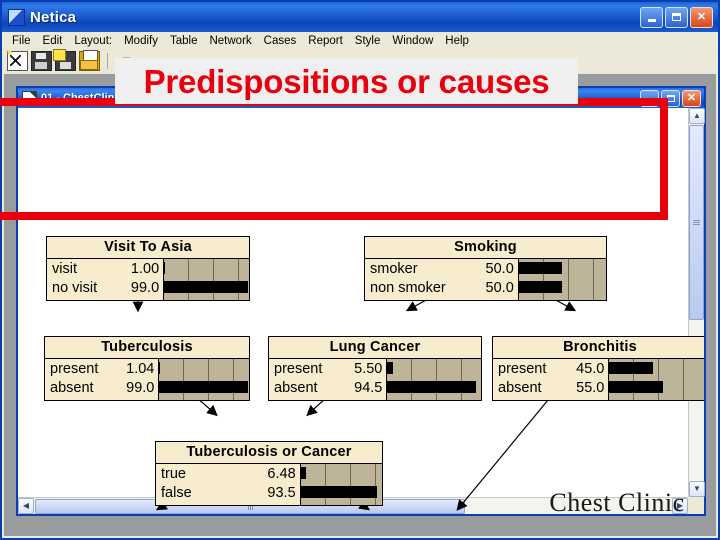 The width and height of the screenshot is (720, 540). I want to click on state-value: 1.00, so click(145, 269).